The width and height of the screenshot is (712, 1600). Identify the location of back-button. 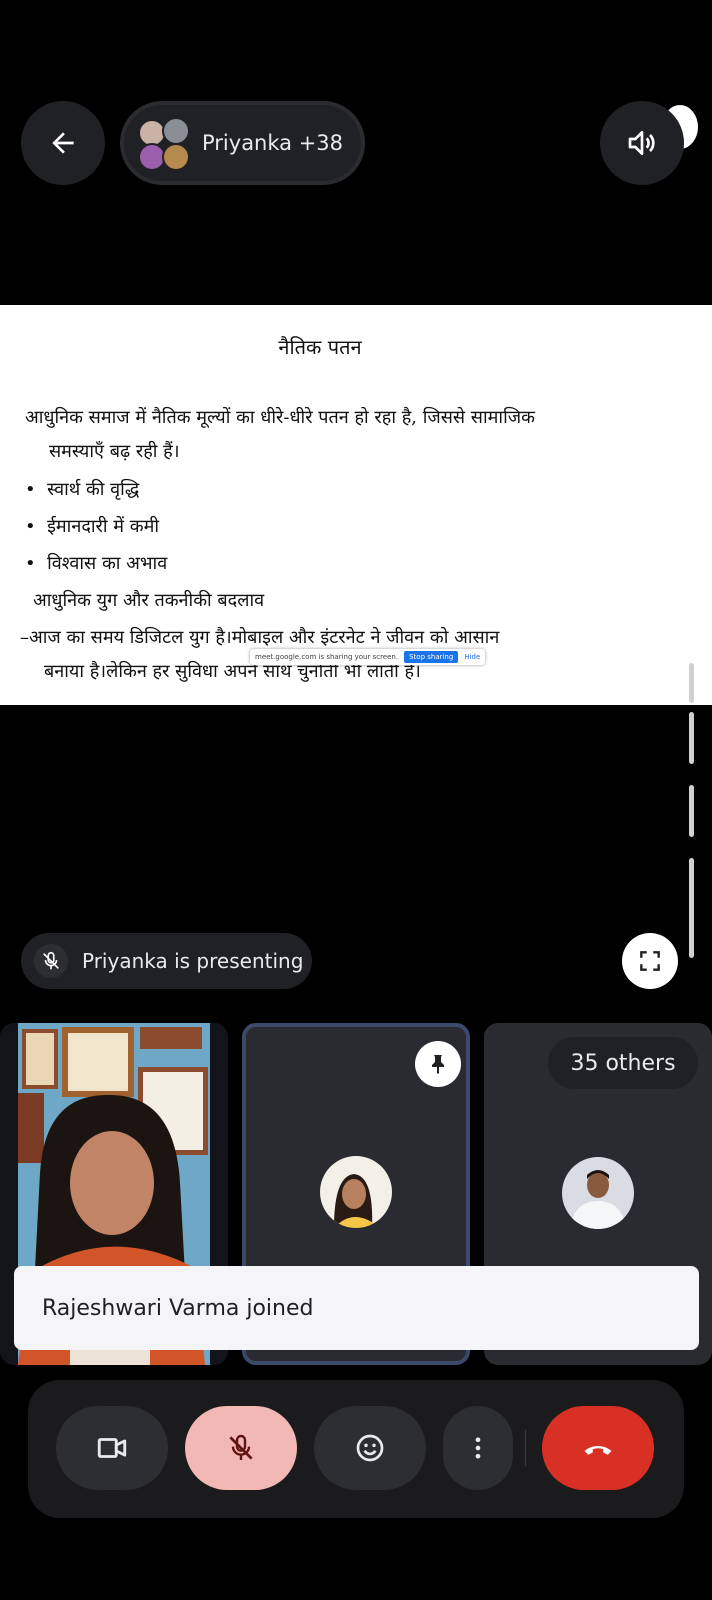
(63, 143).